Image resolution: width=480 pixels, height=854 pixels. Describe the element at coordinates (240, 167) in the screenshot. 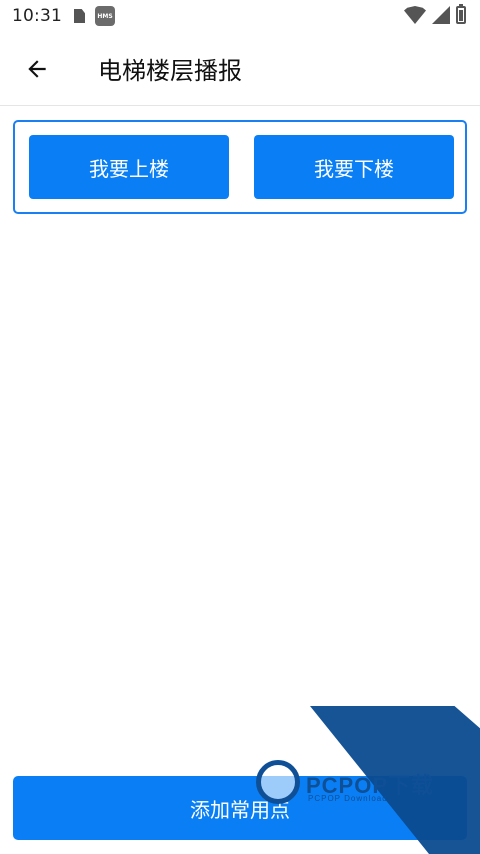

I see `direction-card: 我要上楼 我要下楼` at that location.